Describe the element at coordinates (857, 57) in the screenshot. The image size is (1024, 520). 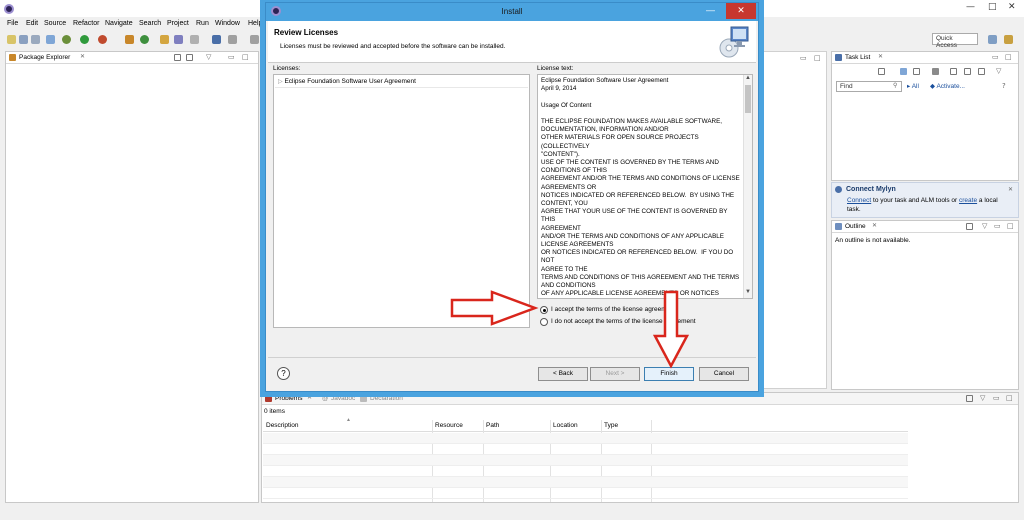
I see `tab-task-list: Task List` at that location.